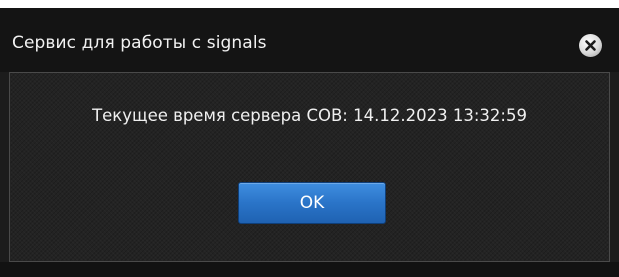  Describe the element at coordinates (309, 269) in the screenshot. I see `dialog-bottom-border` at that location.